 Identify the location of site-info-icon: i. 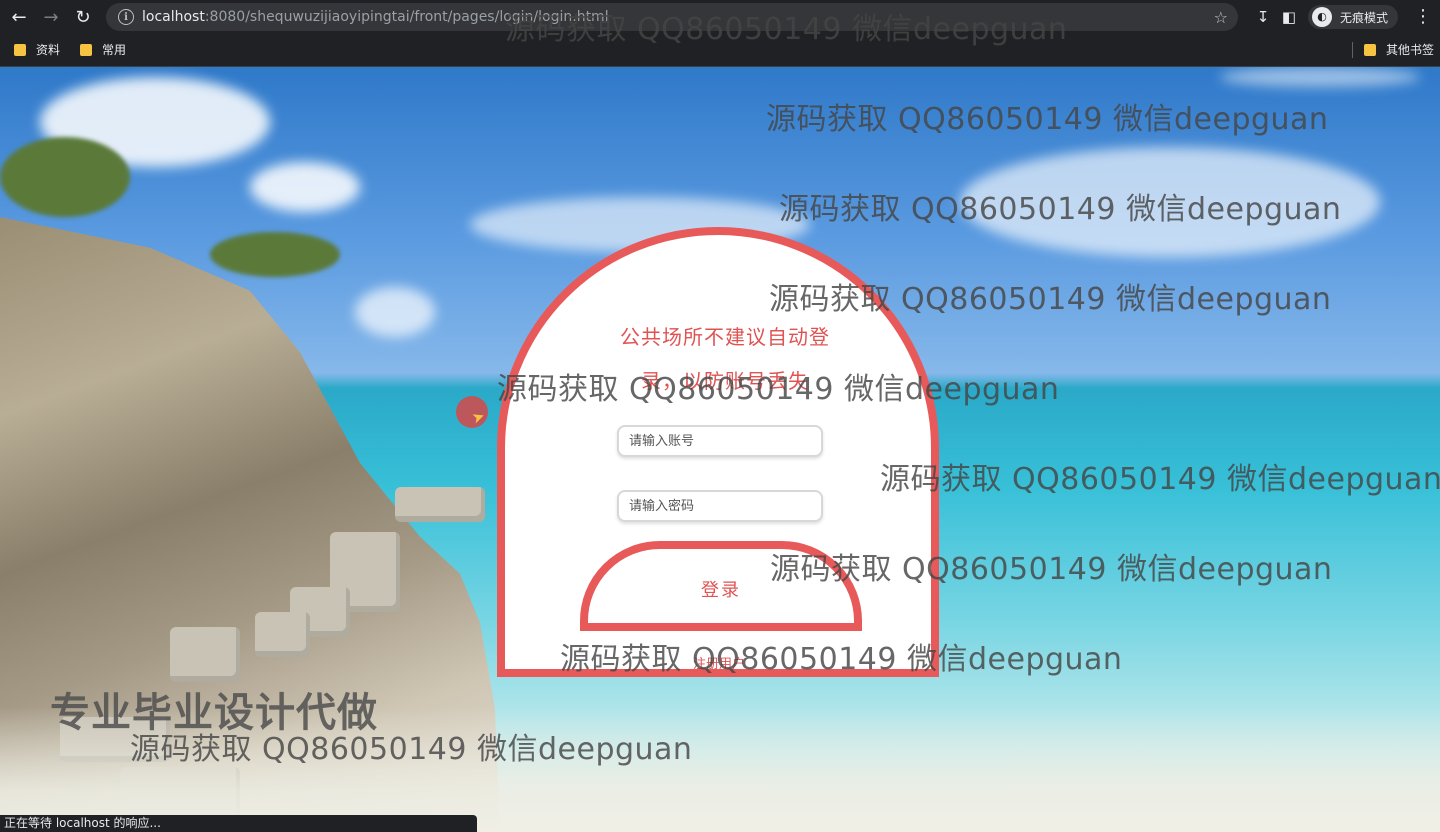
(126, 17).